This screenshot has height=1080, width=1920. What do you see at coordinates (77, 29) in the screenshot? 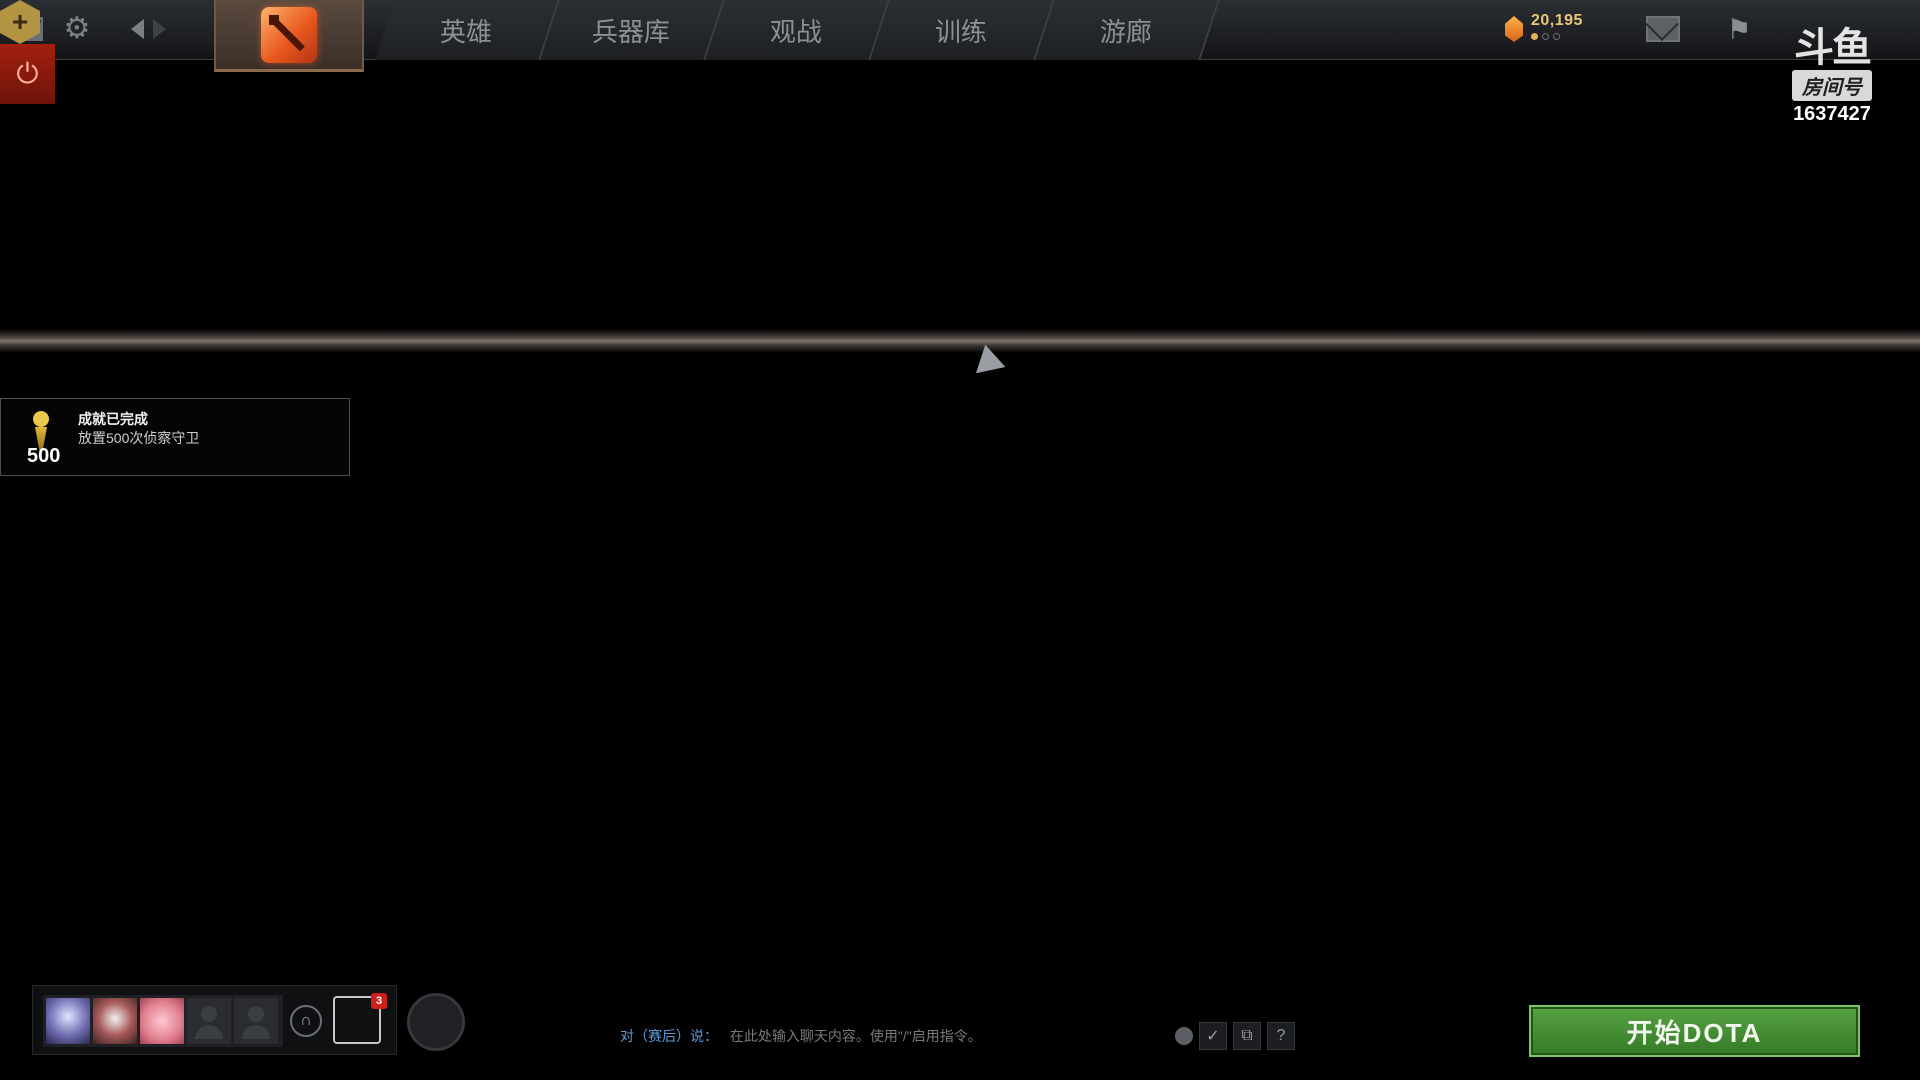
I see `settings-gear-icon: ⚙` at bounding box center [77, 29].